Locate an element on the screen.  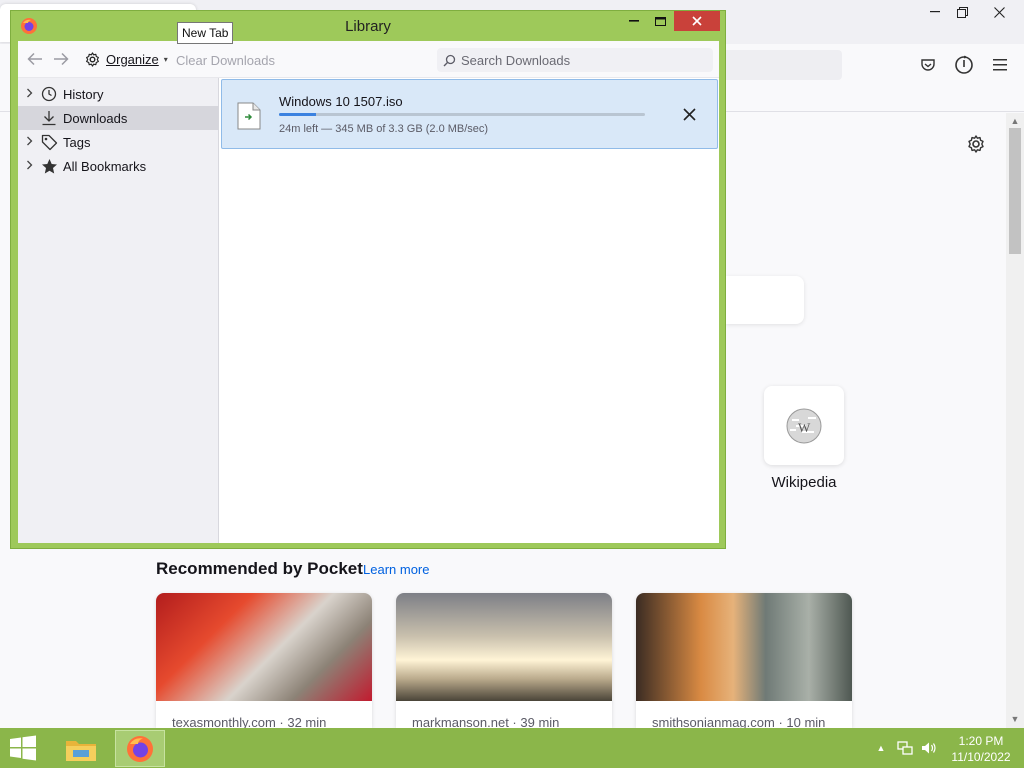
sidebar-item-label: All Bookmarks is located at coordinates (105, 166).